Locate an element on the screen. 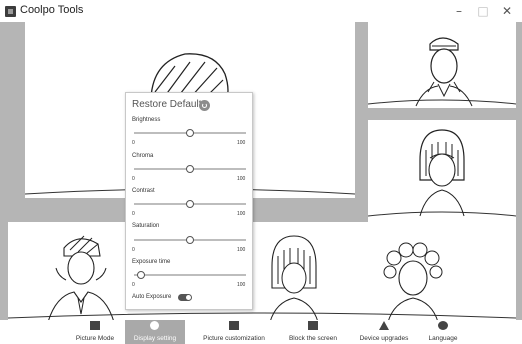 Image resolution: width=522 pixels, height=344 pixels. nav-label: Language is located at coordinates (443, 338).